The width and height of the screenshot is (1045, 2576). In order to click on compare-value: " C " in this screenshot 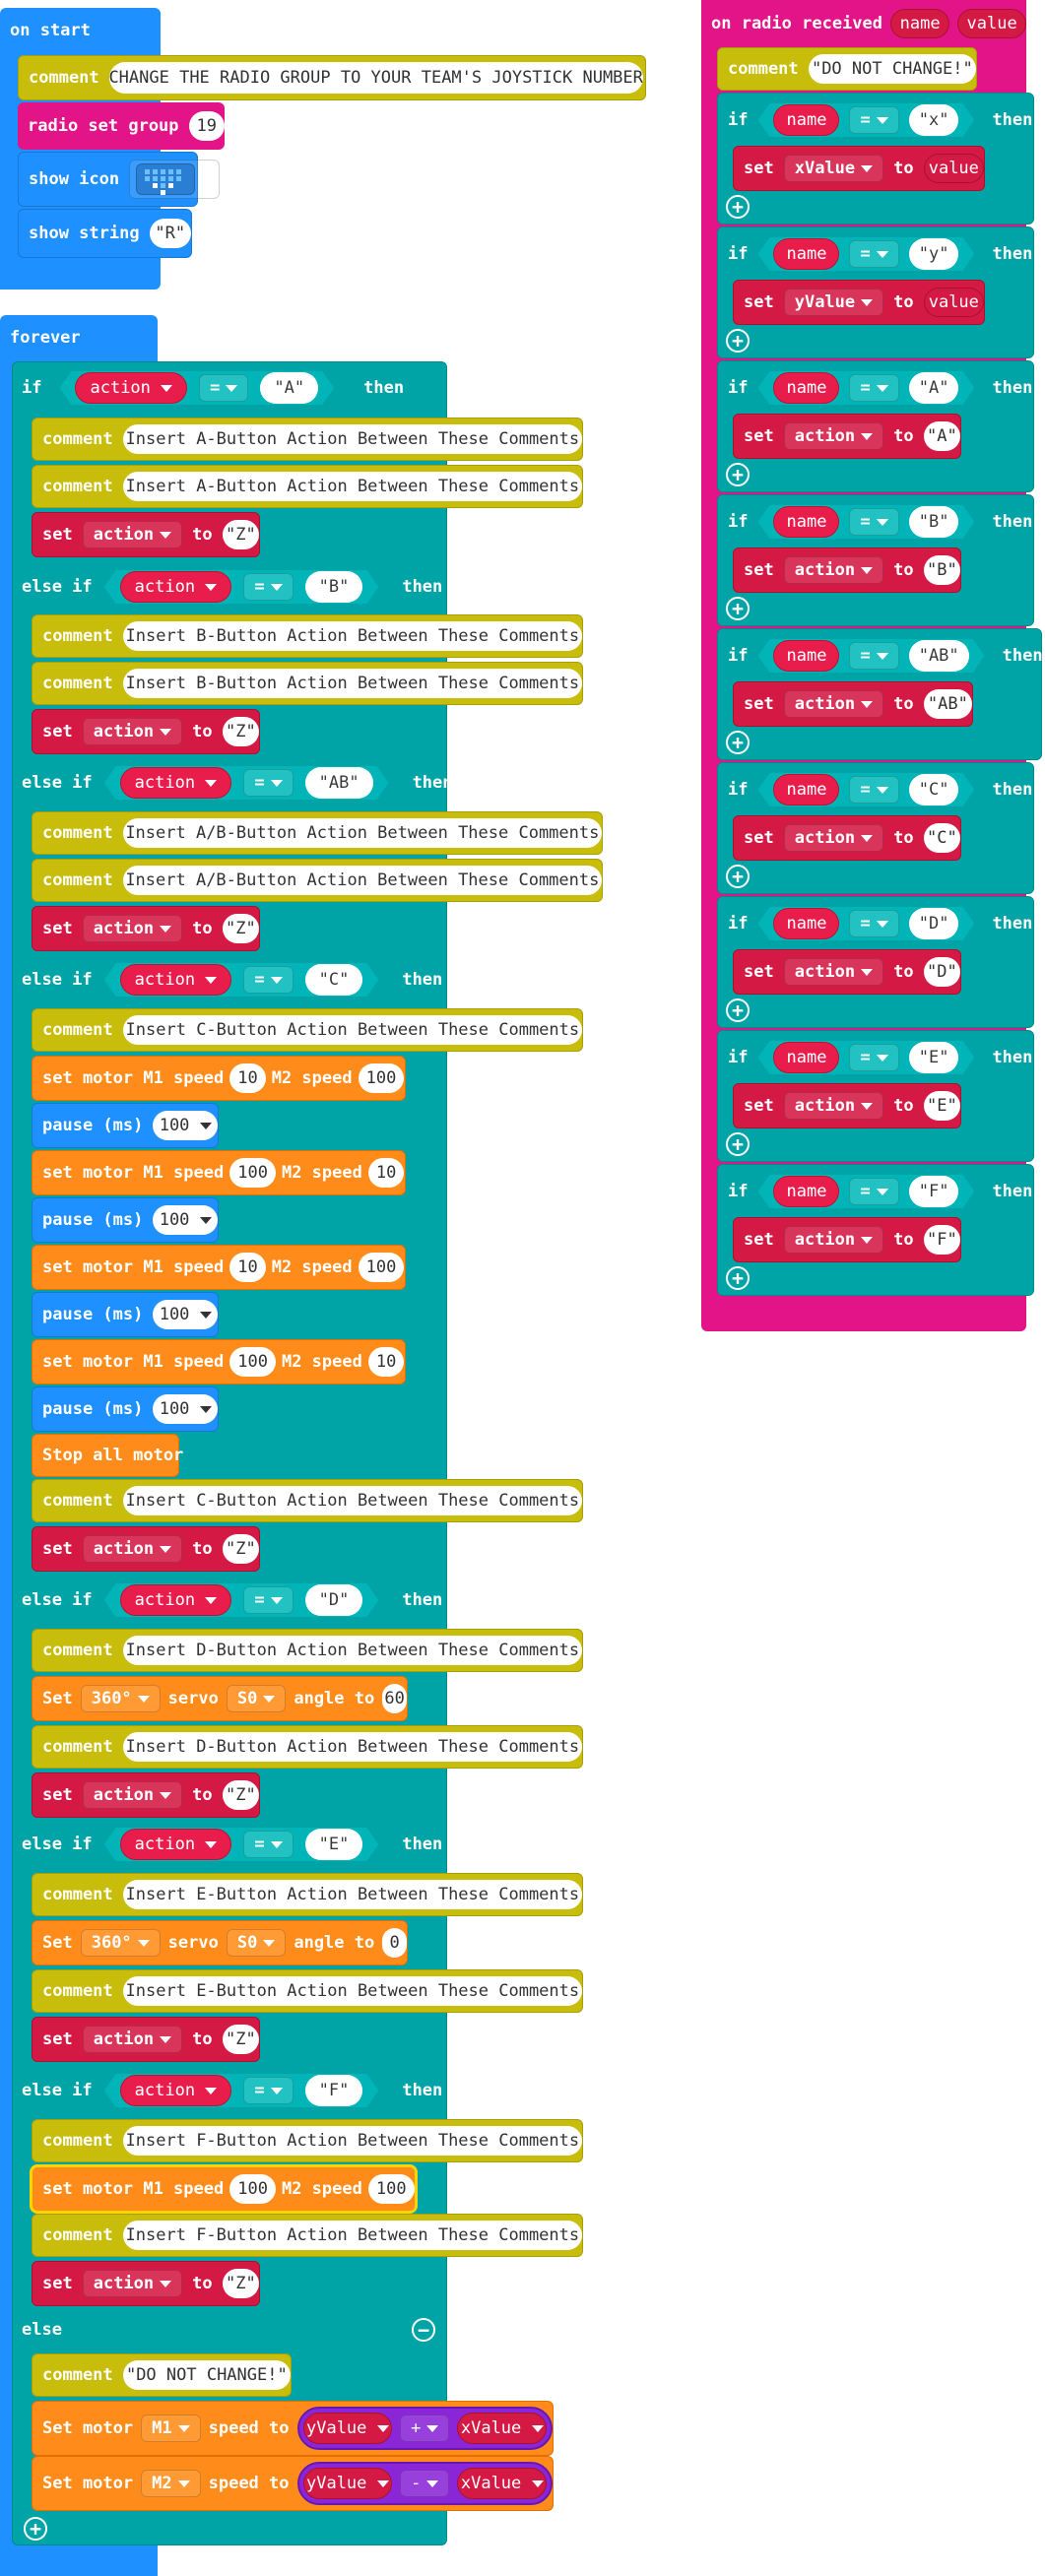, I will do `click(334, 980)`.